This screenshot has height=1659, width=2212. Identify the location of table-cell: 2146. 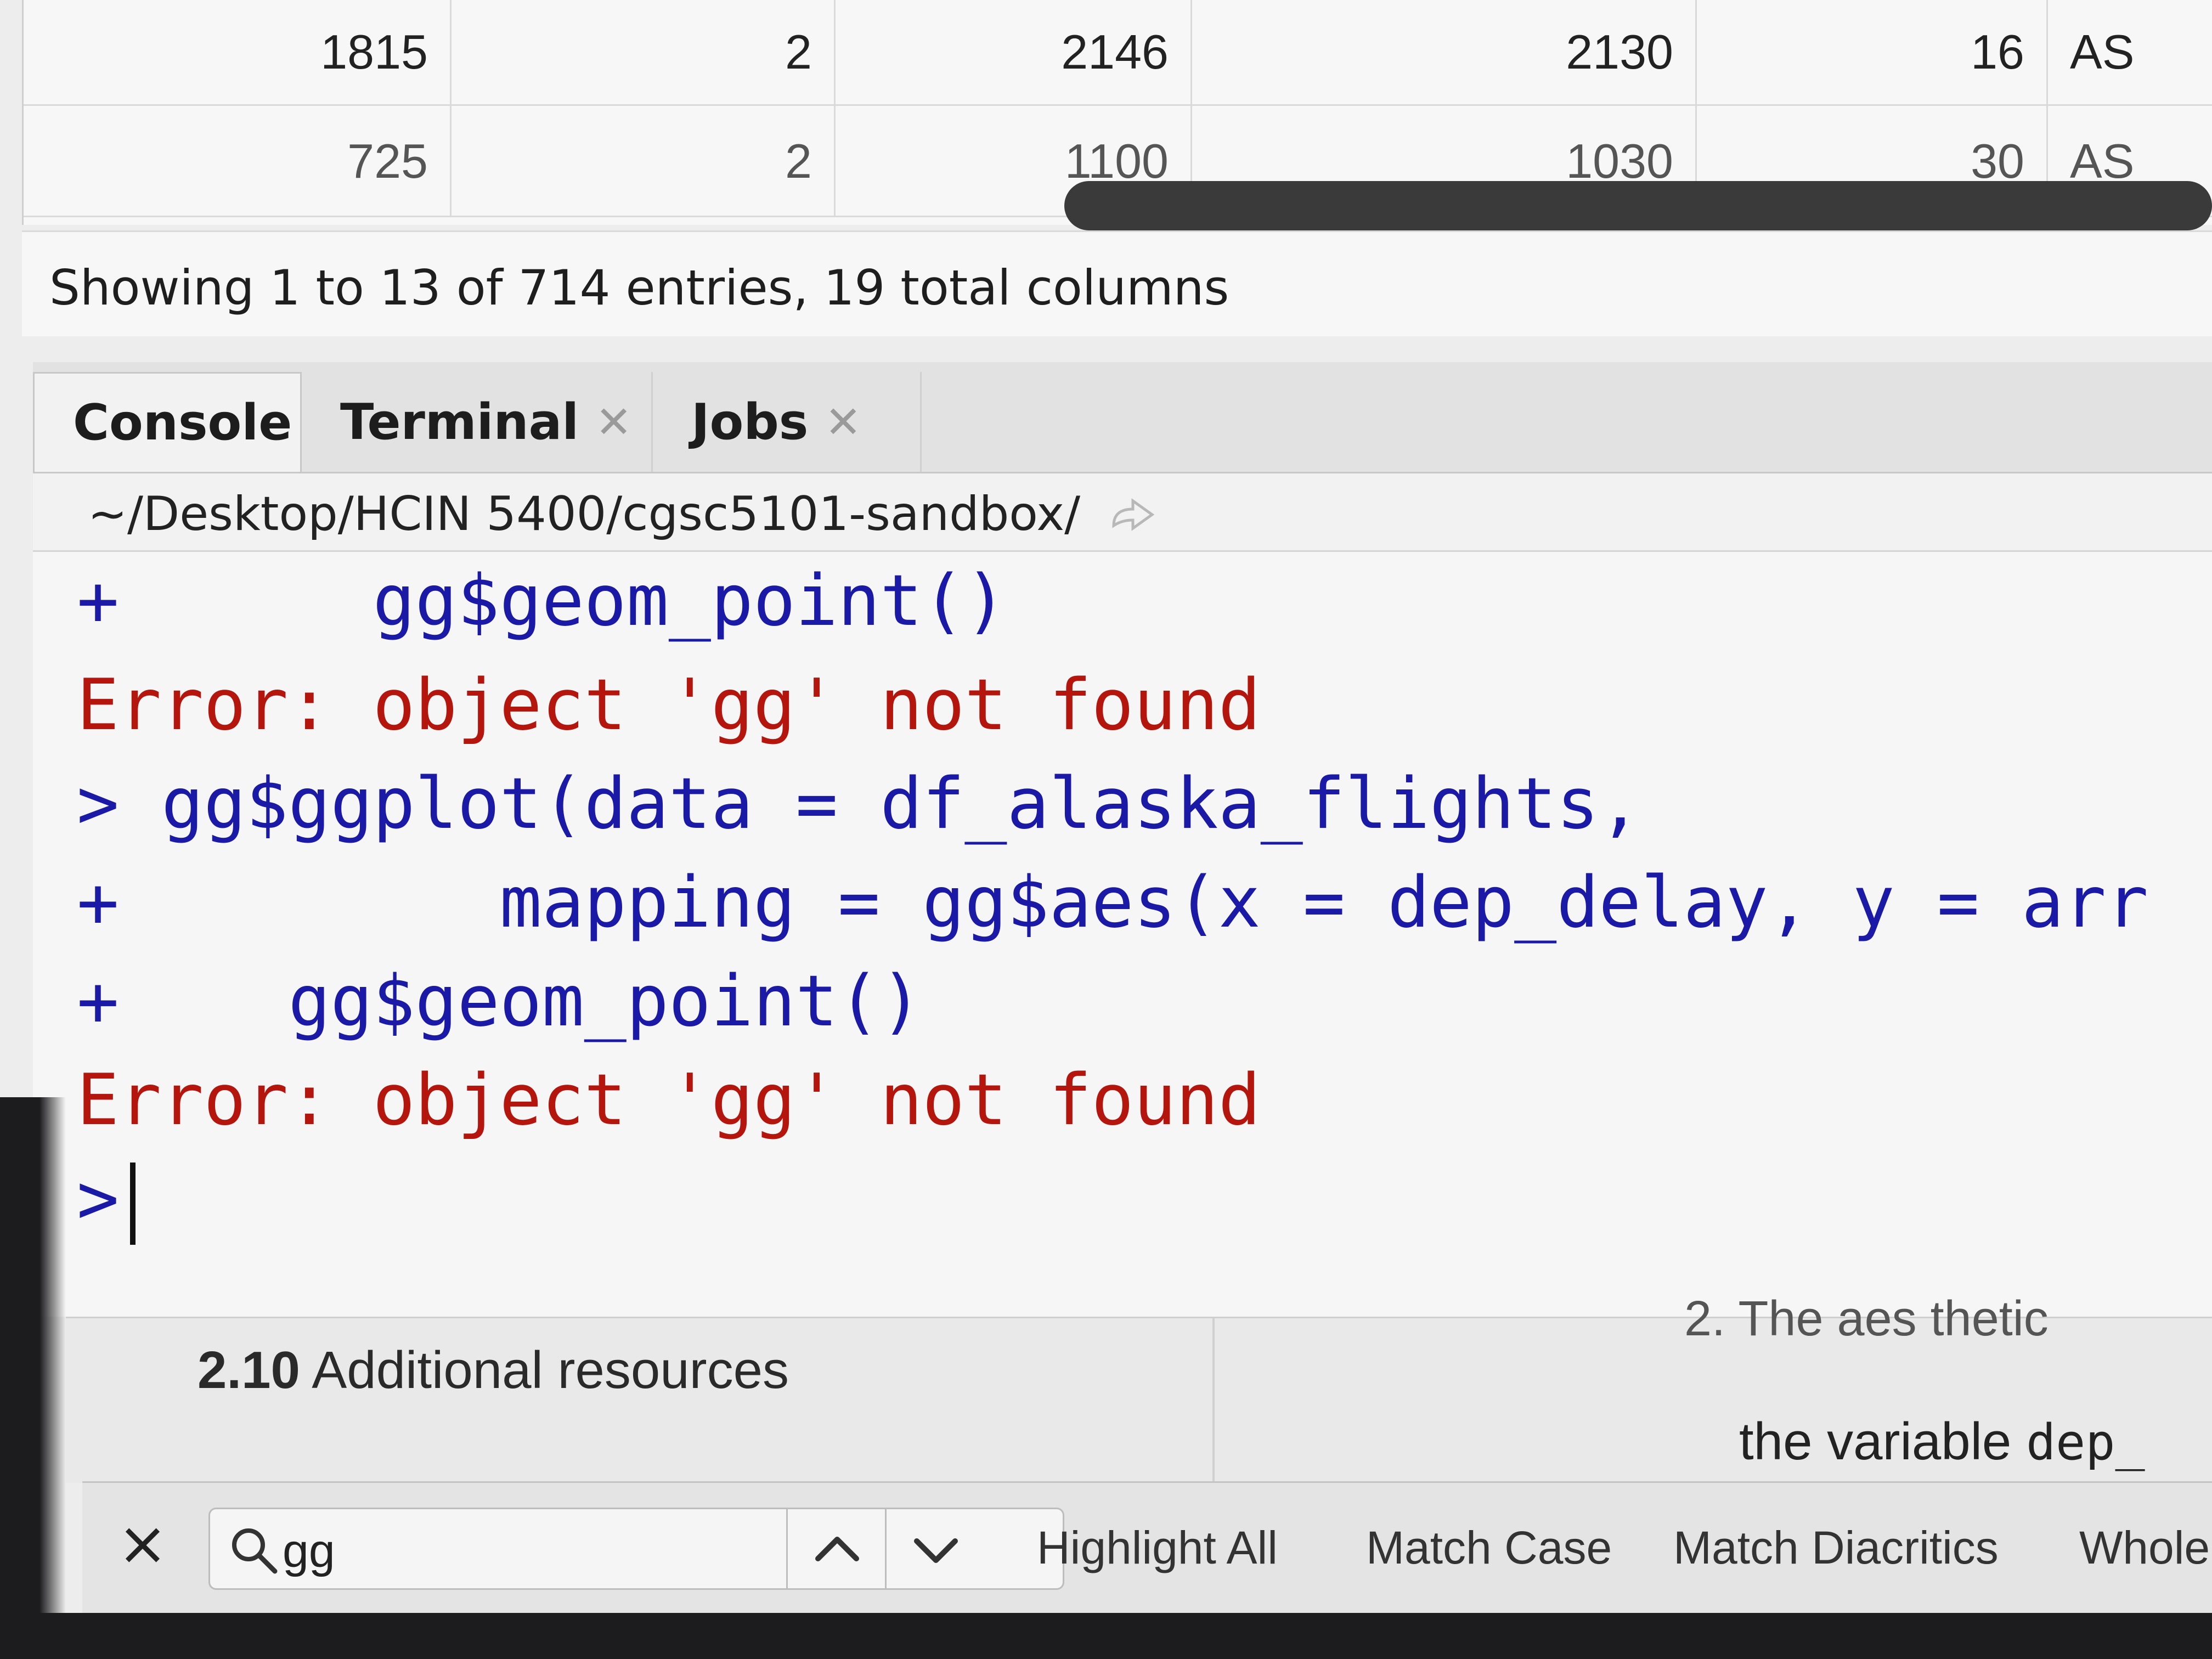
(1014, 52).